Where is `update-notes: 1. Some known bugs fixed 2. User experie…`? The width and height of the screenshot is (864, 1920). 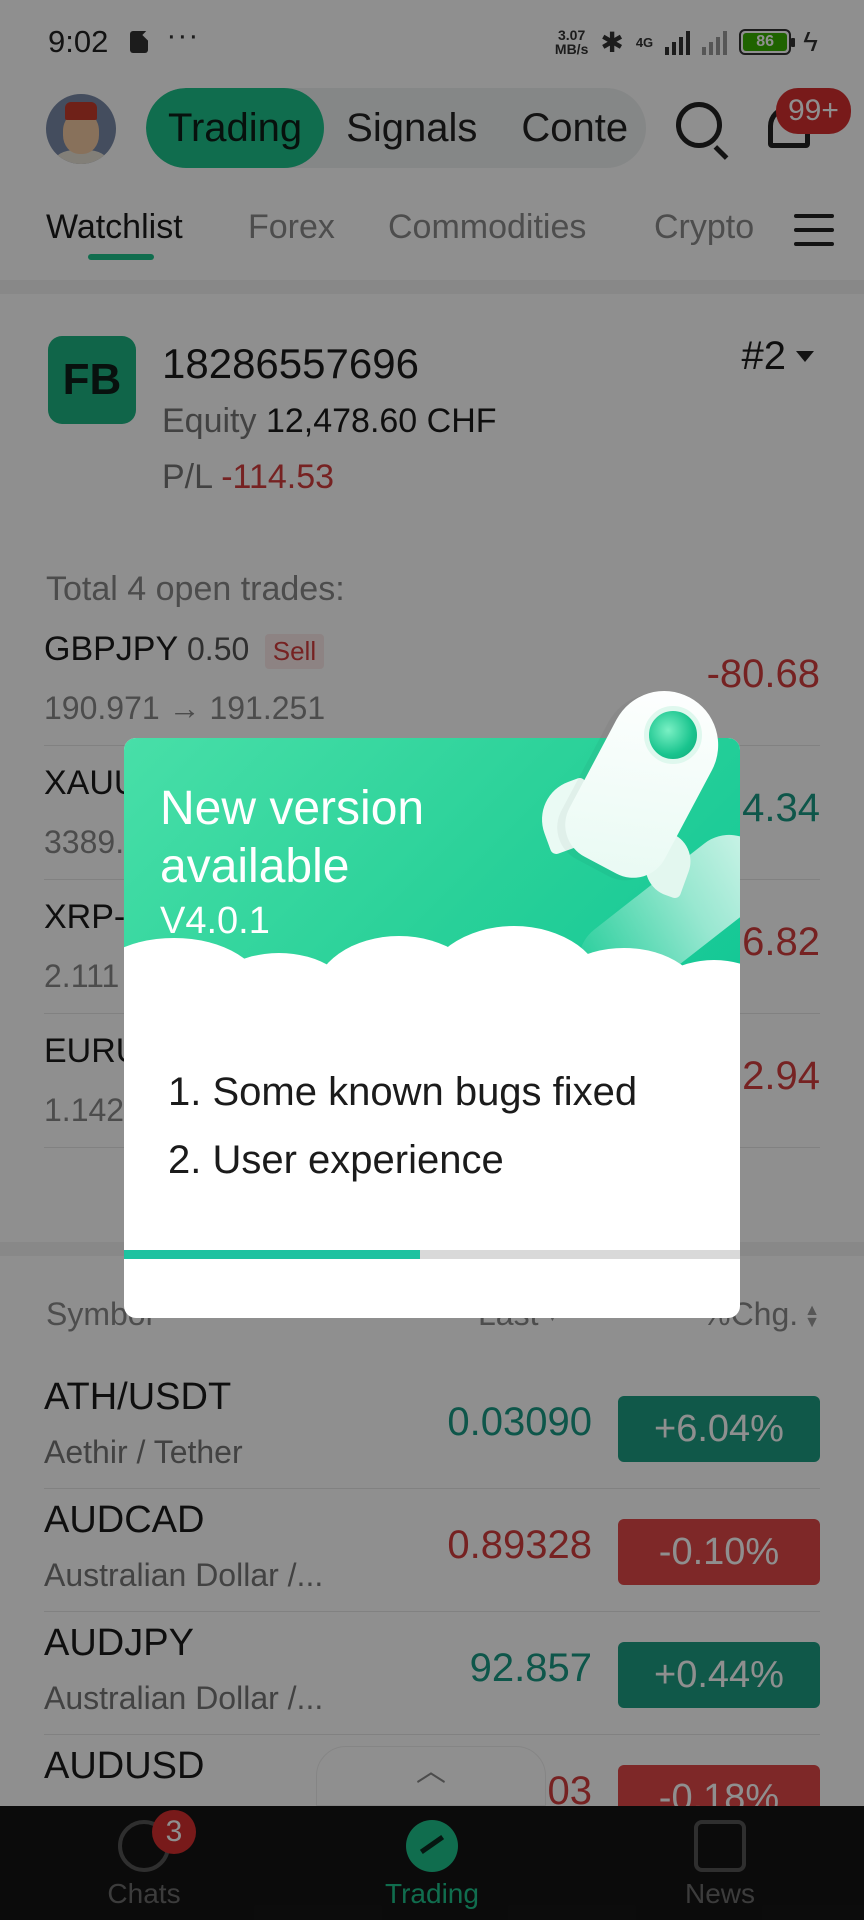
update-notes: 1. Some known bugs fixed 2. User experie… is located at coordinates (402, 1126).